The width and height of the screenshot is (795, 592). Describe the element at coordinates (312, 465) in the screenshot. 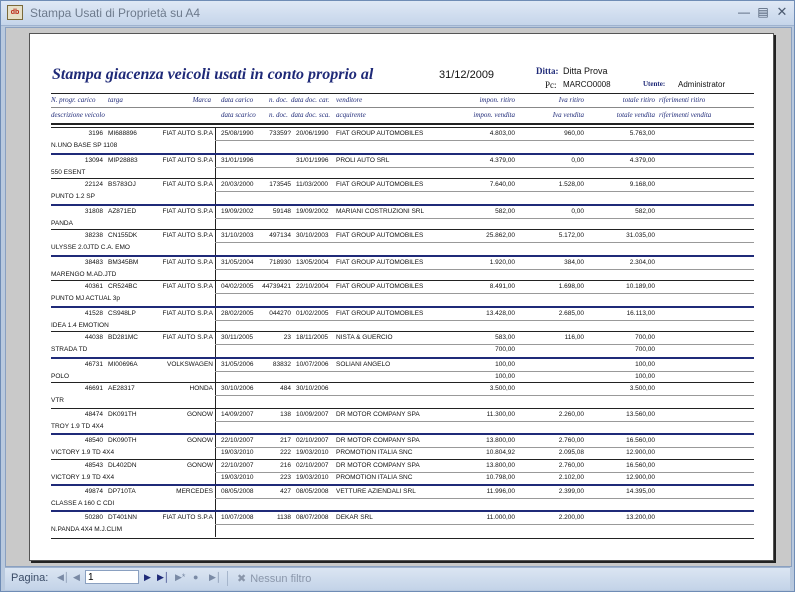

I see `table-cell: 02/10/2007` at that location.